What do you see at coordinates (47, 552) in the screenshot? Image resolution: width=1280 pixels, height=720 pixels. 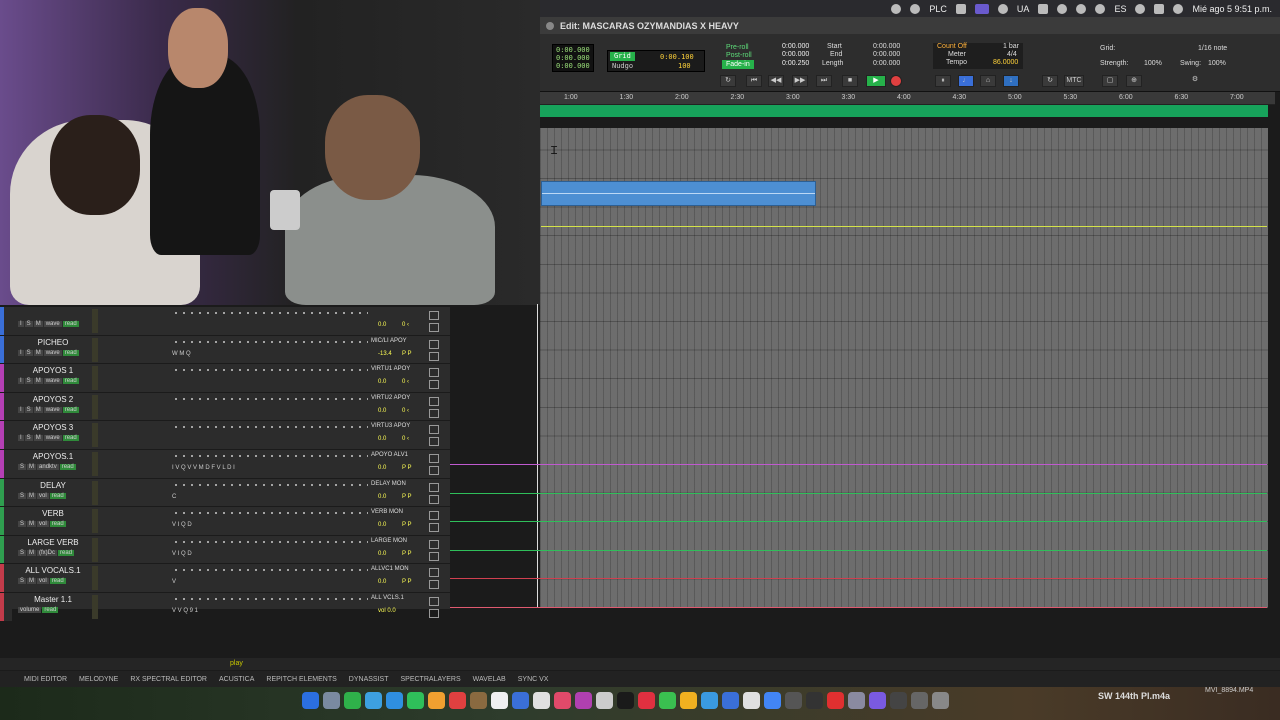 I see `track-button: (fx)Dc` at bounding box center [47, 552].